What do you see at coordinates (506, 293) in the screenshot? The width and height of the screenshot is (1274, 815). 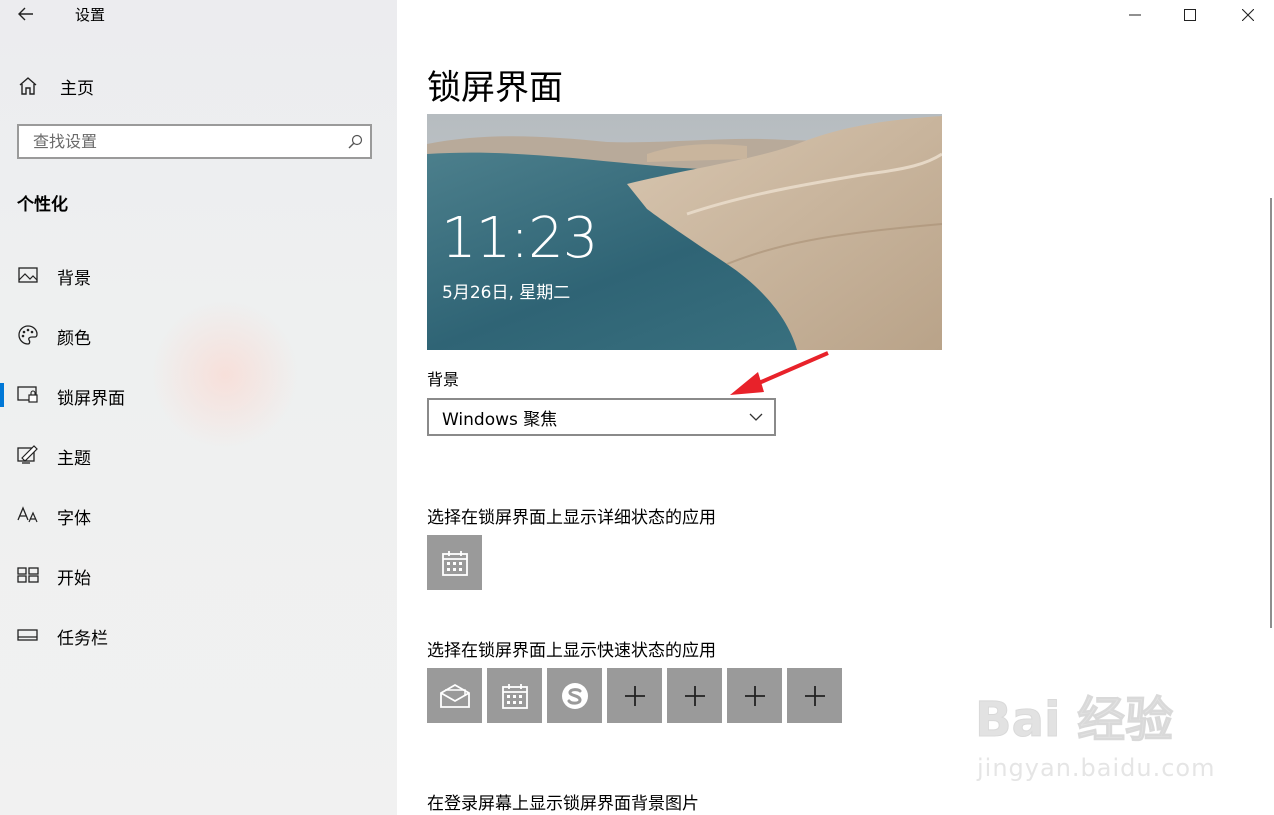 I see `preview-date: 5月26日, 星期二` at bounding box center [506, 293].